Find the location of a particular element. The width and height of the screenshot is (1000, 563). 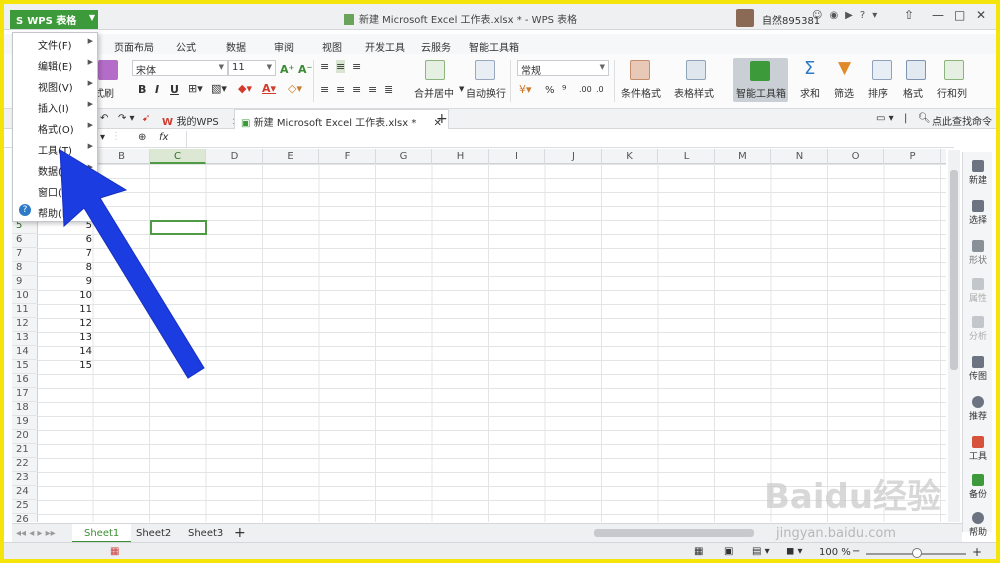

arrow-shape is located at coordinates (132, 264).